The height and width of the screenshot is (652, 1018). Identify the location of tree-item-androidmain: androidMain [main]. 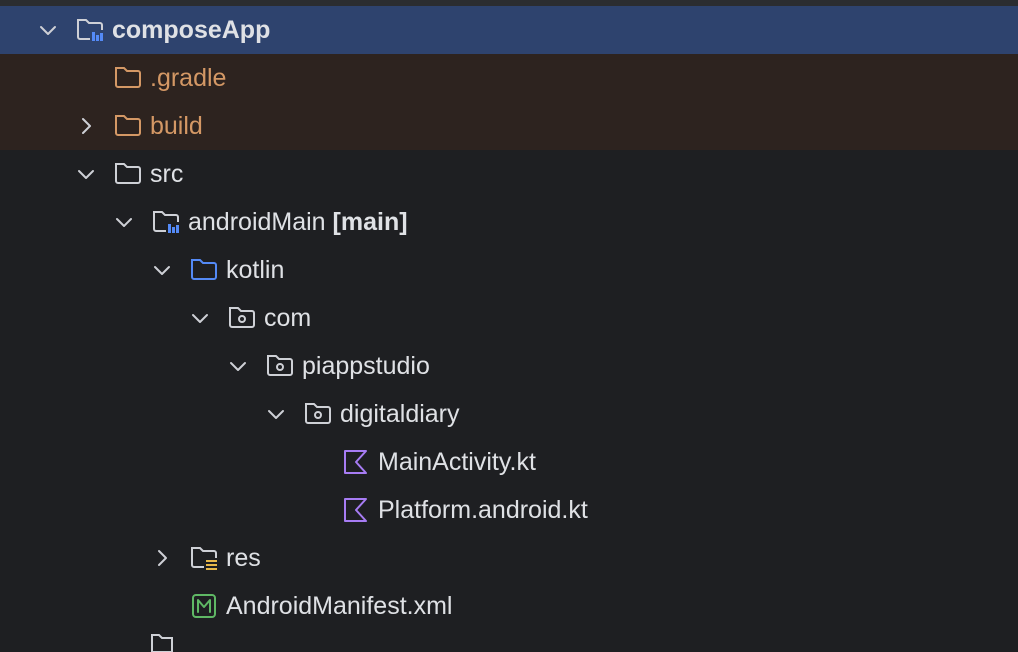
(509, 222).